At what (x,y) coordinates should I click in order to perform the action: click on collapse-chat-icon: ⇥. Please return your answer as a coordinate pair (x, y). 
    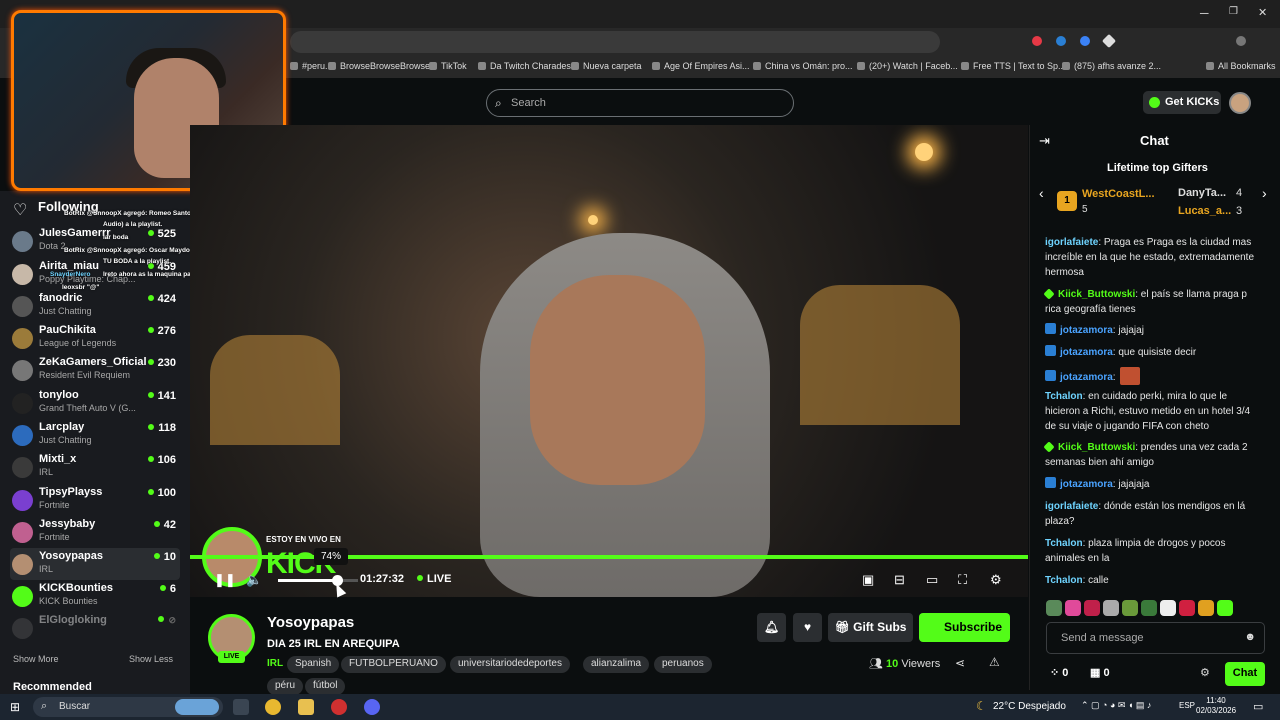
    Looking at the image, I should click on (1044, 141).